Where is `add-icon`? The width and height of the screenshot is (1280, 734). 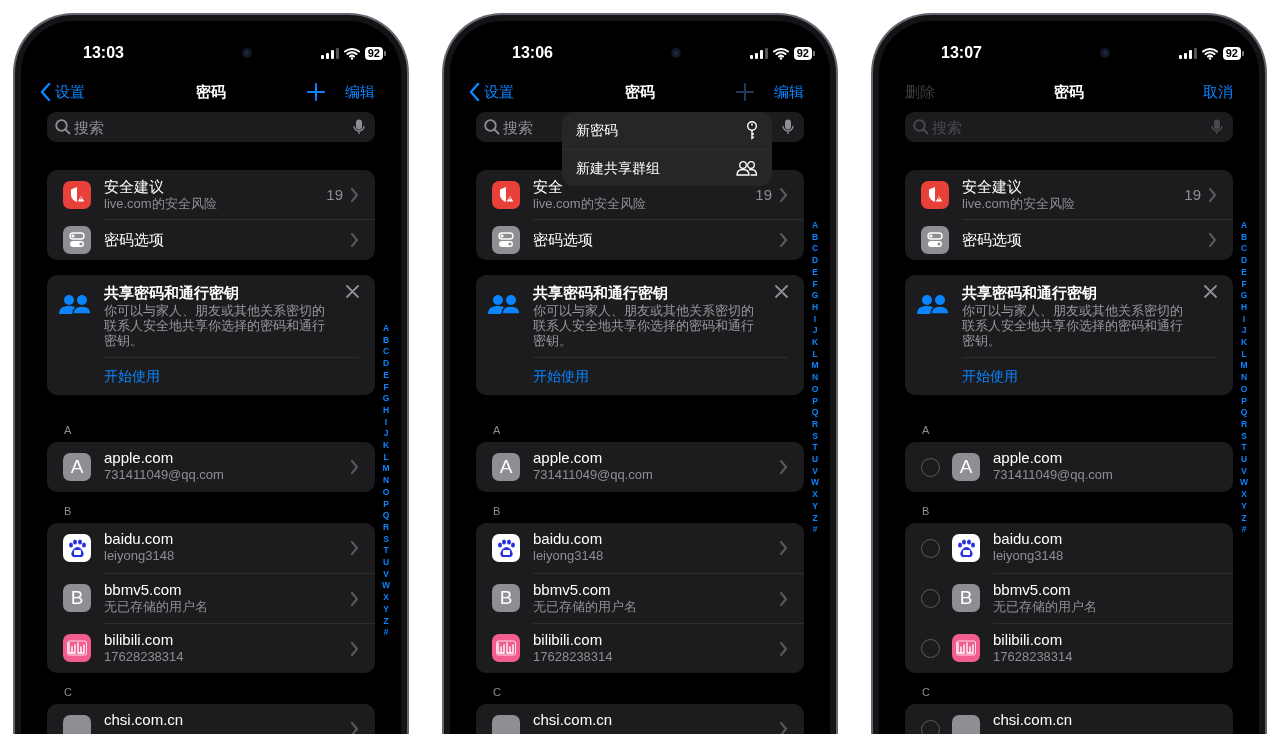
add-icon is located at coordinates (316, 92).